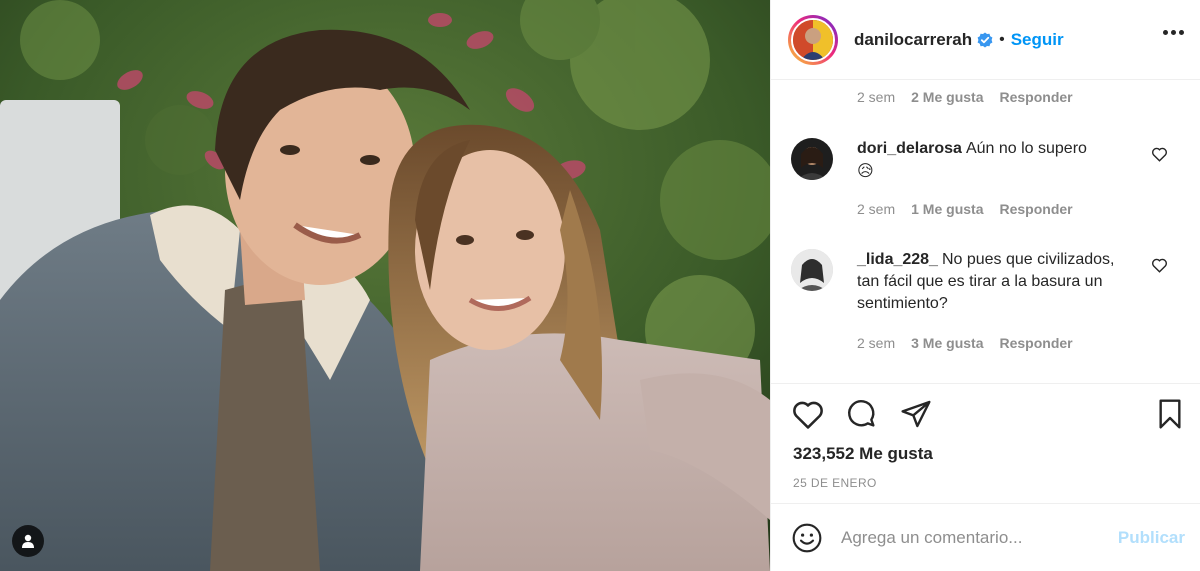 The image size is (1200, 571). Describe the element at coordinates (1151, 538) in the screenshot. I see `publish-button: Publicar` at that location.